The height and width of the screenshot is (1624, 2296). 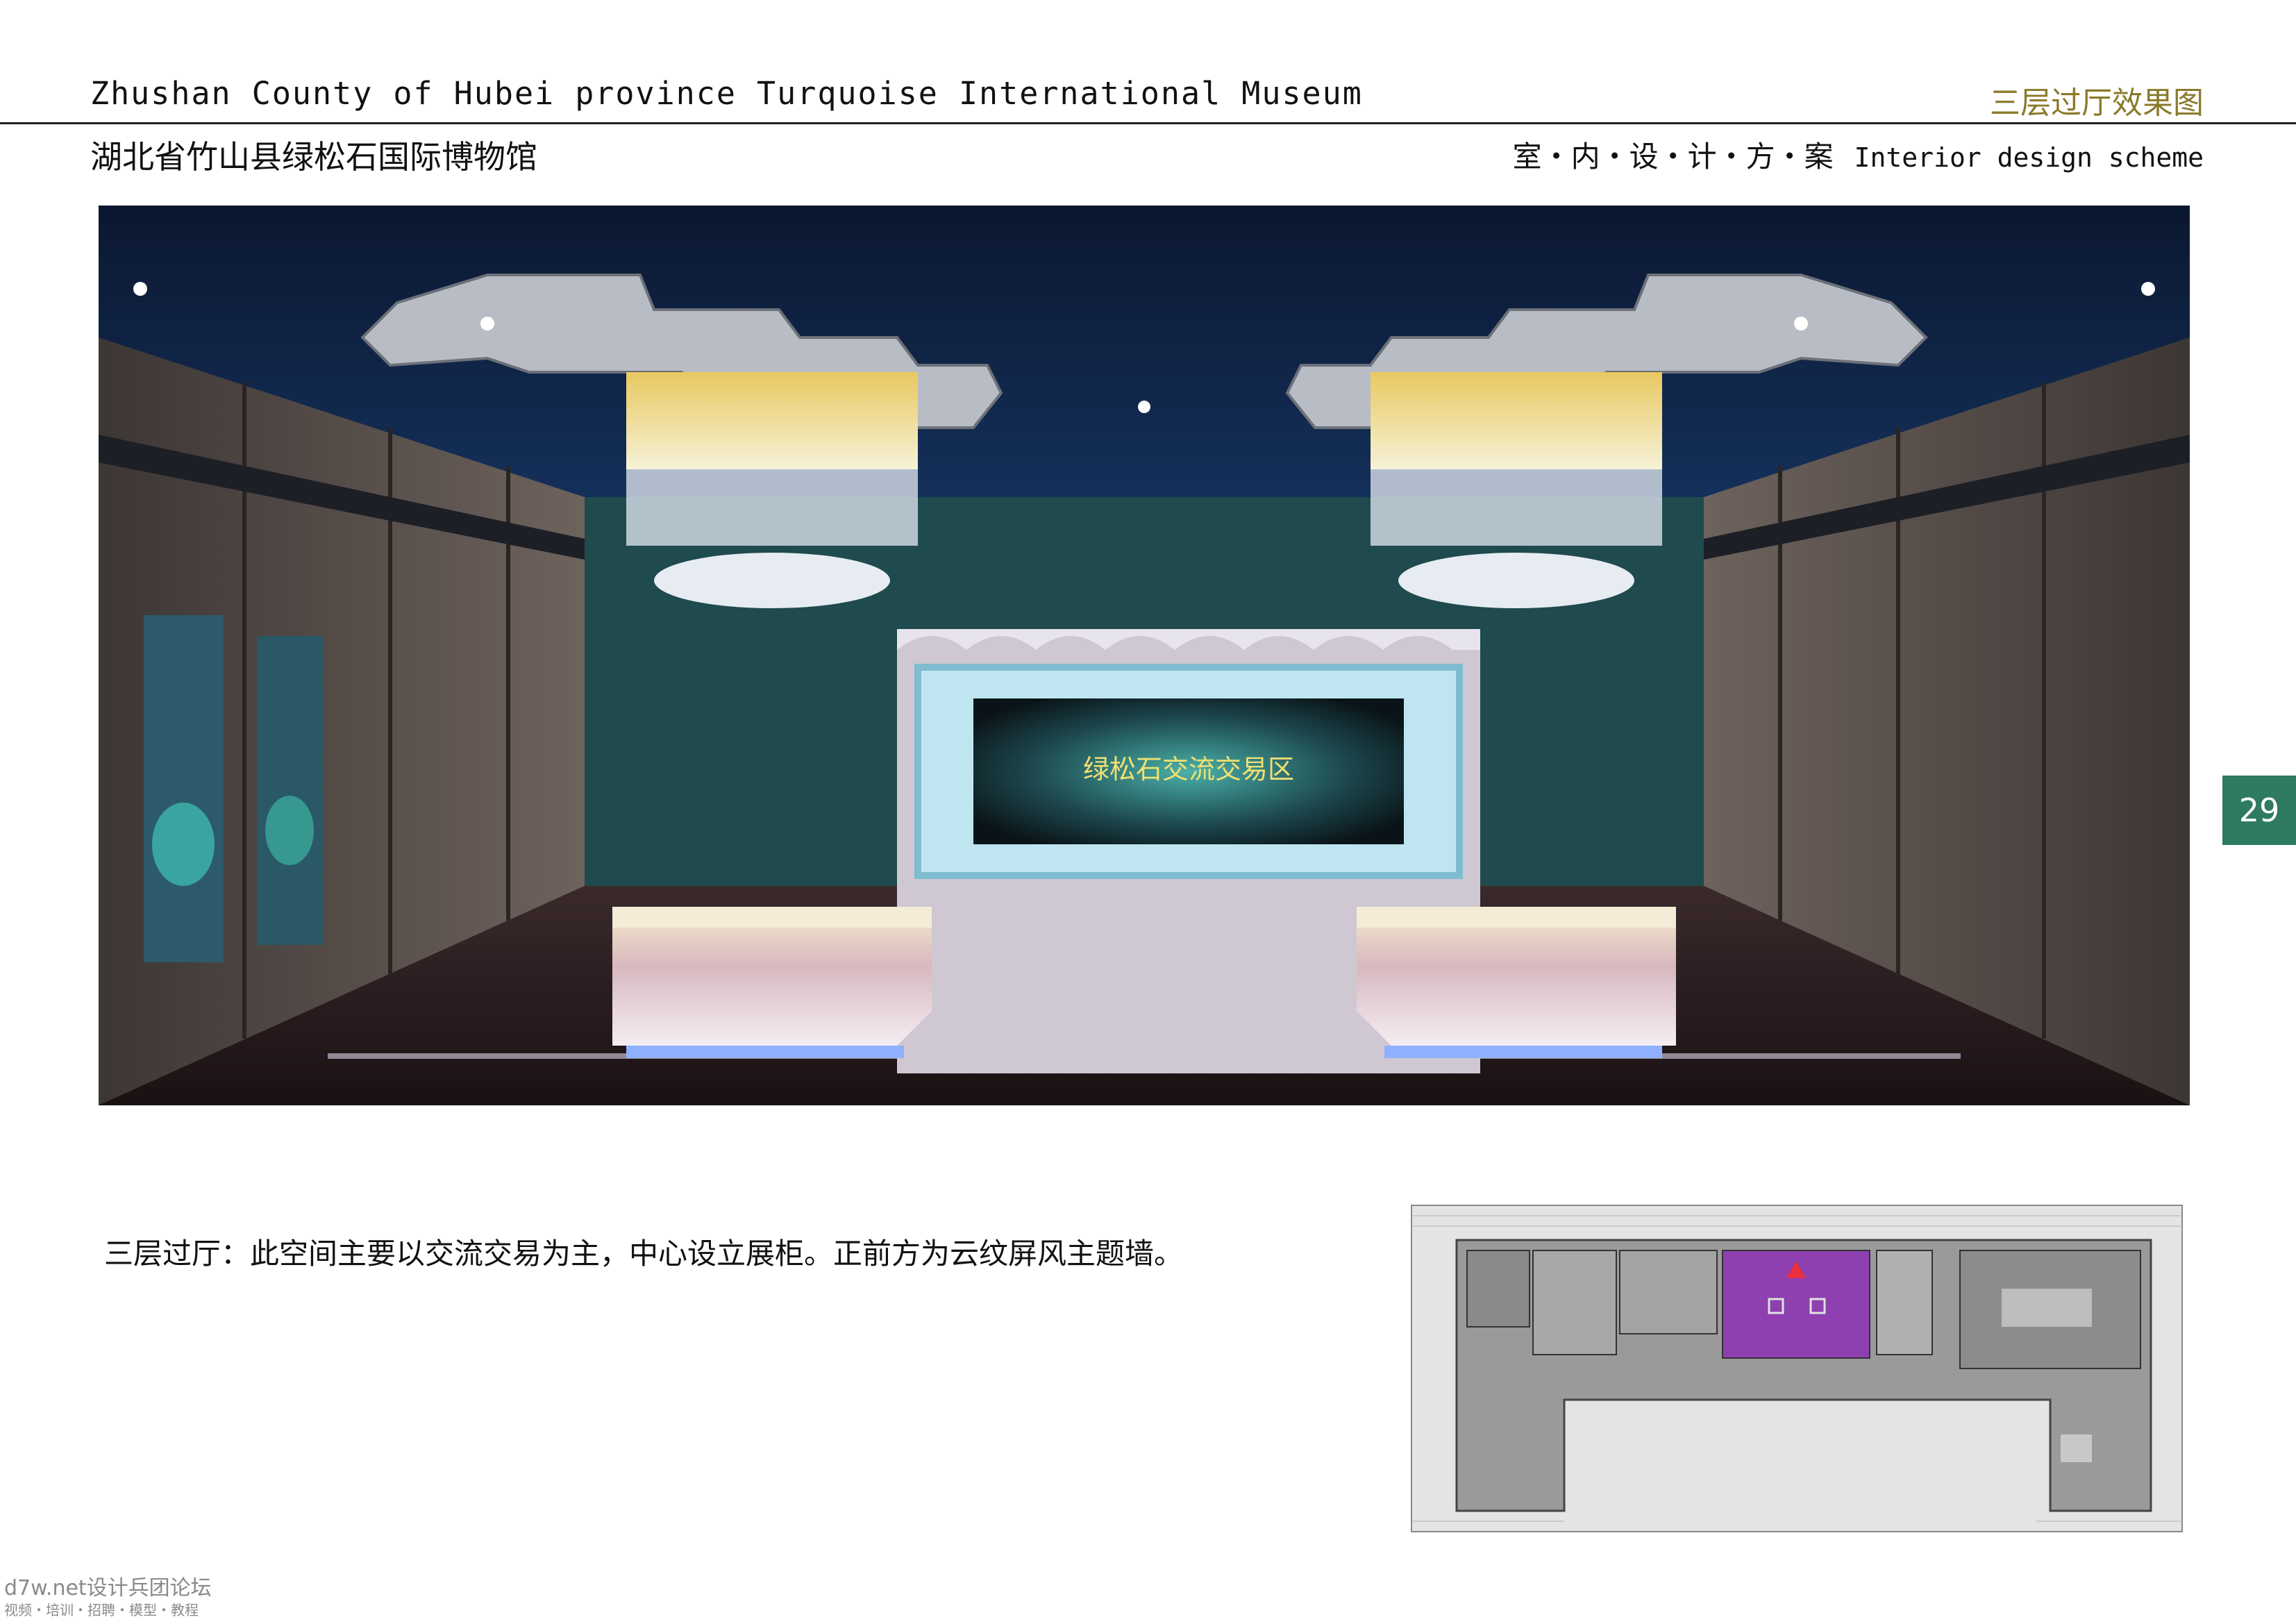 What do you see at coordinates (644, 1254) in the screenshot?
I see `caption-text: 三层过厅：此空间主要以交流交易为主，中心设立展柜。正前方为云纹屏风主题墙。` at bounding box center [644, 1254].